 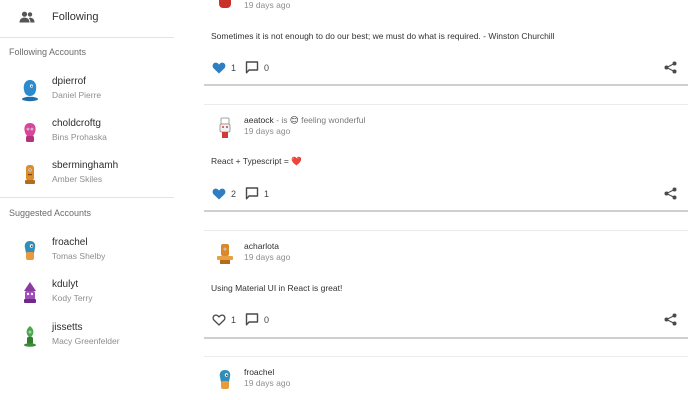 I want to click on following-account-dpierrof: dpierrof Daniel Pierre, so click(x=87, y=90).